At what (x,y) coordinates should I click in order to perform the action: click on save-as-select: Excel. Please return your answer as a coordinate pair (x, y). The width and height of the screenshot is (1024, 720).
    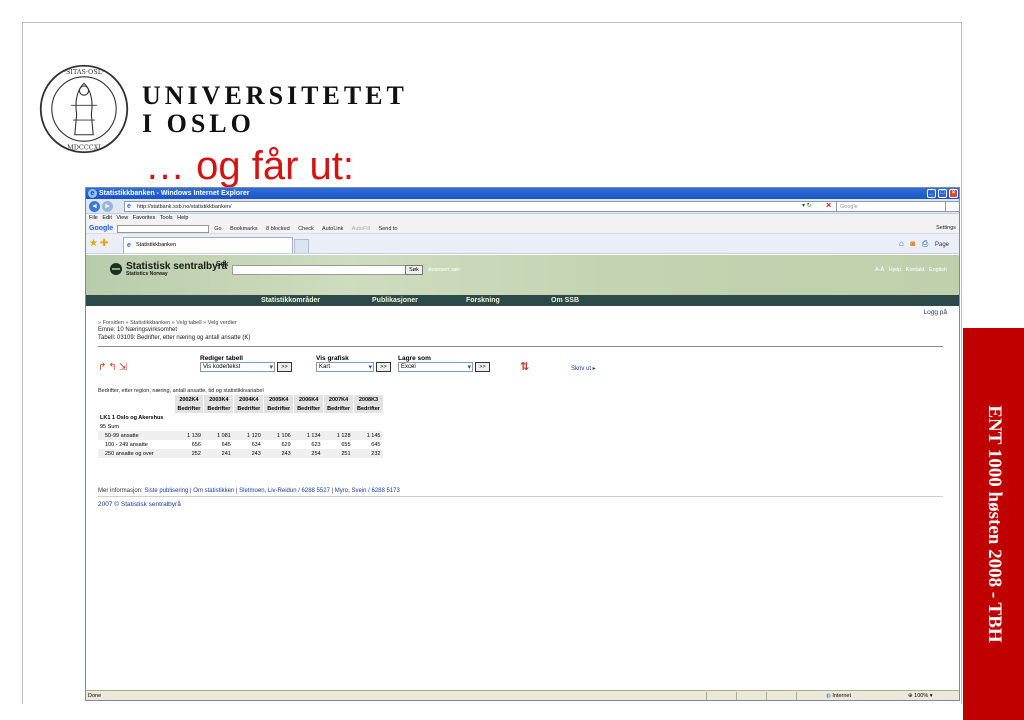
    Looking at the image, I should click on (435, 367).